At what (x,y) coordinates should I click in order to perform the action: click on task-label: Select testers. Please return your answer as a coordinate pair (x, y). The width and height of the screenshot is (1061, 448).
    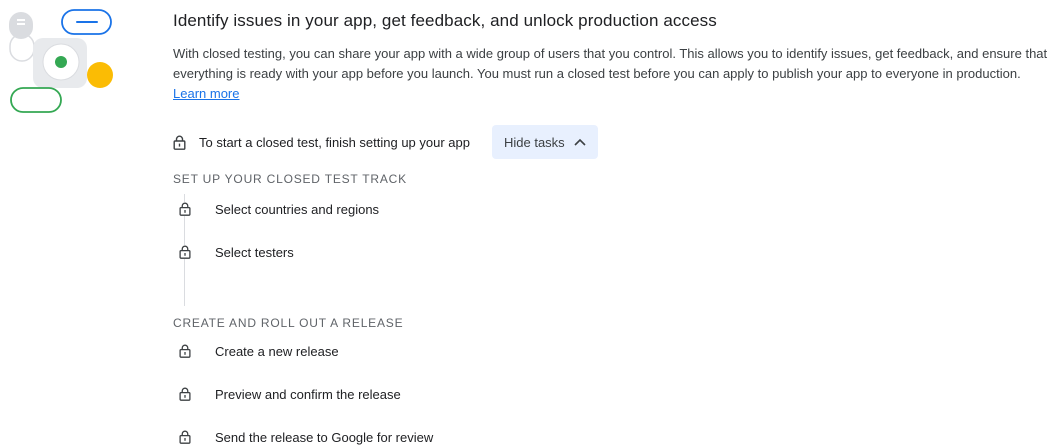
    Looking at the image, I should click on (254, 252).